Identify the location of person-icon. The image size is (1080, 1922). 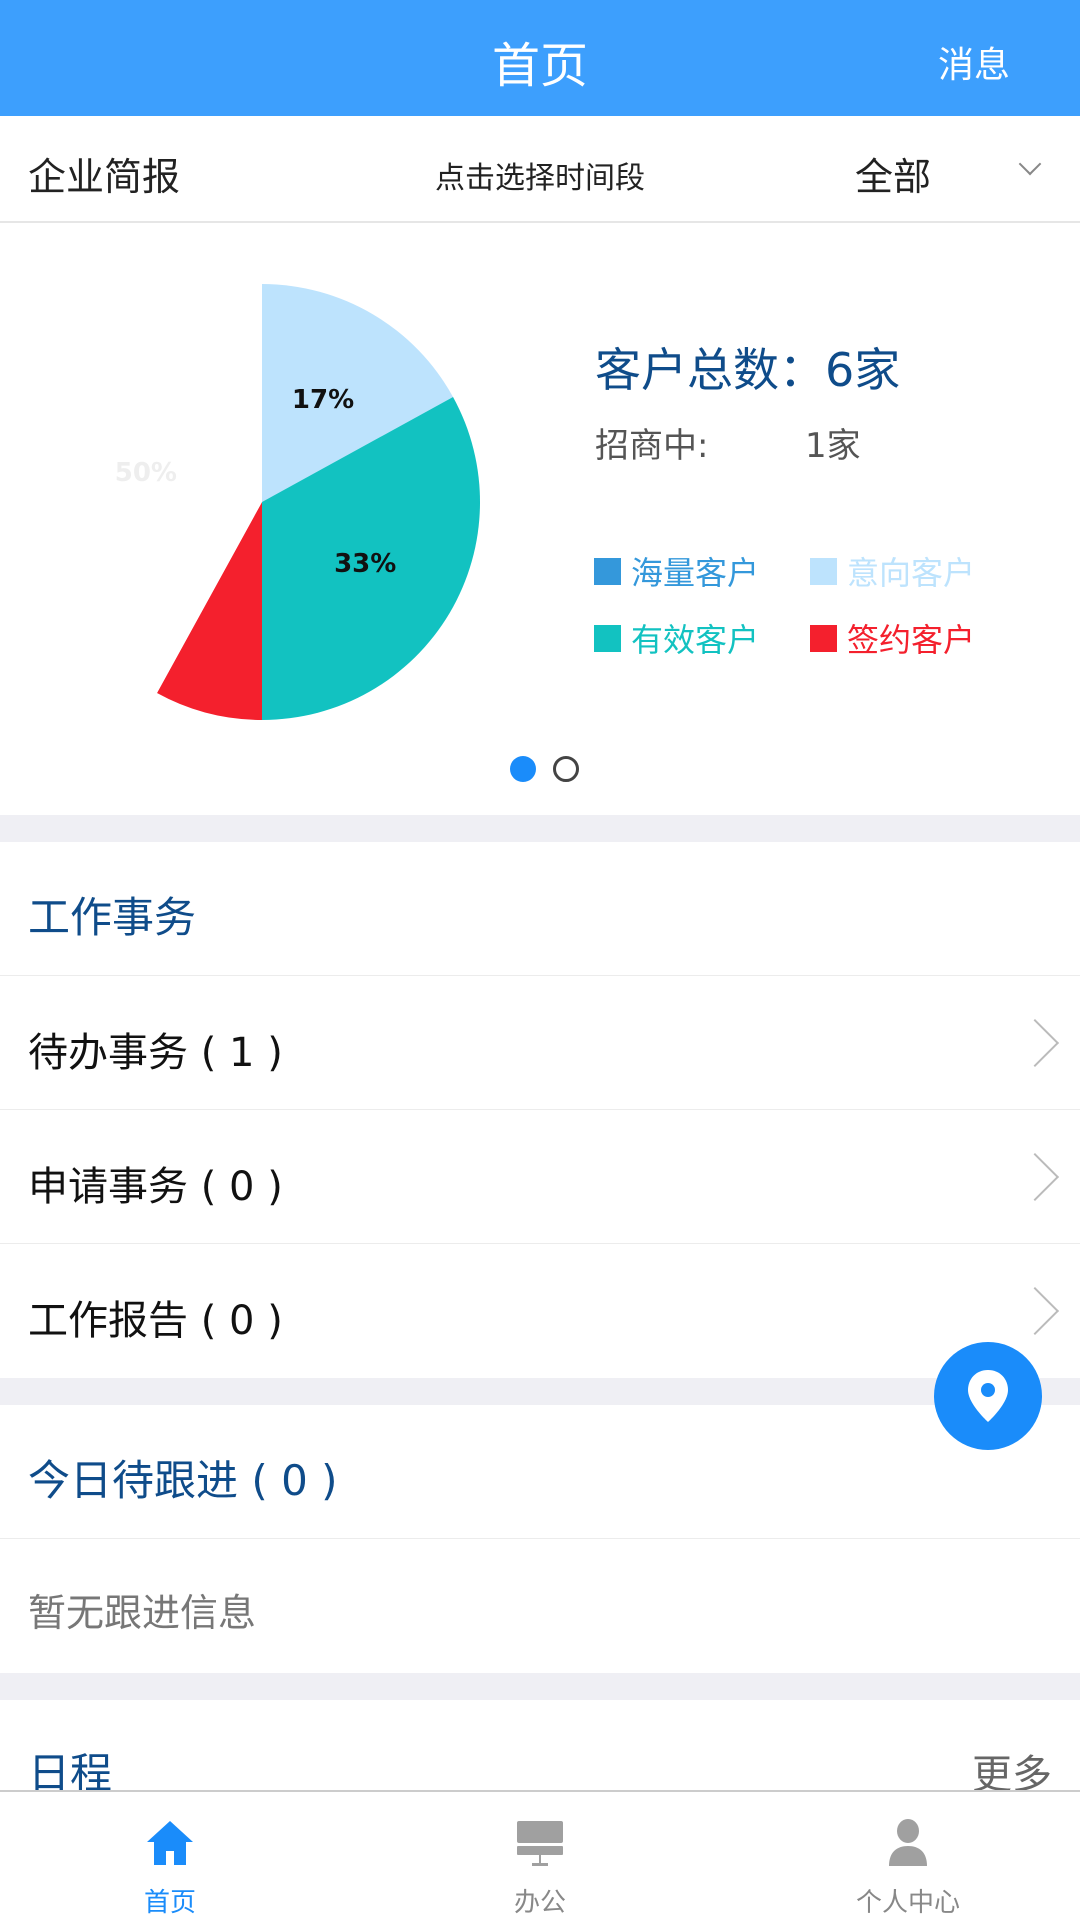
(908, 1842).